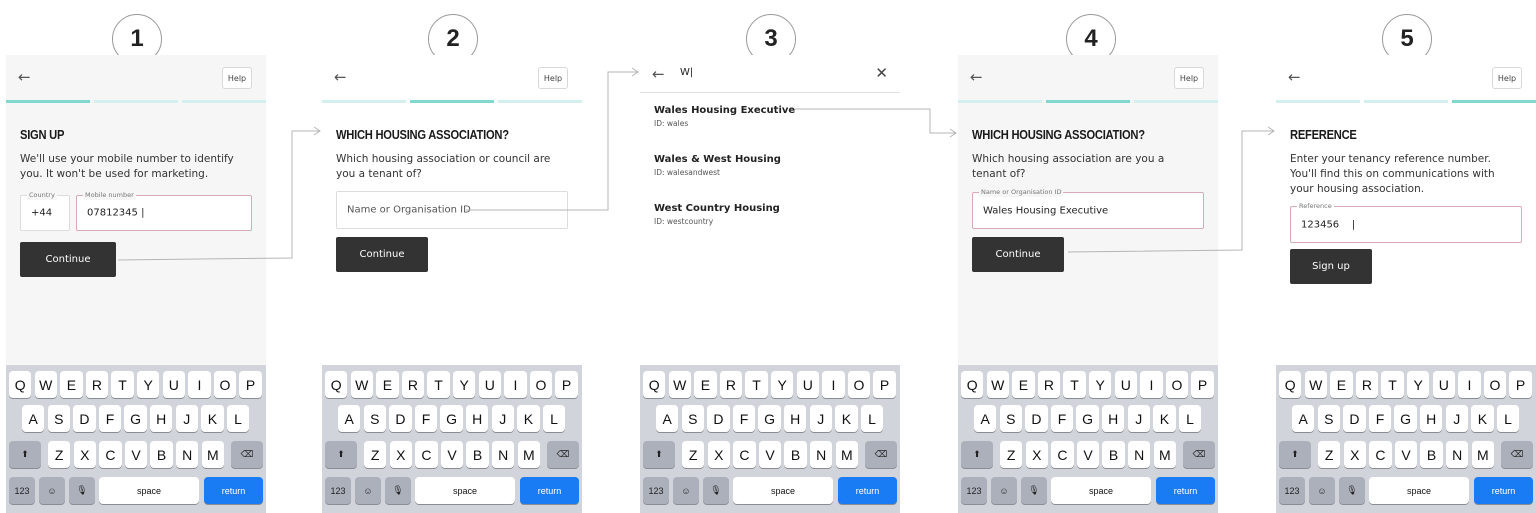 This screenshot has width=1536, height=513. I want to click on reference-input: Reference 123456 |, so click(1406, 222).